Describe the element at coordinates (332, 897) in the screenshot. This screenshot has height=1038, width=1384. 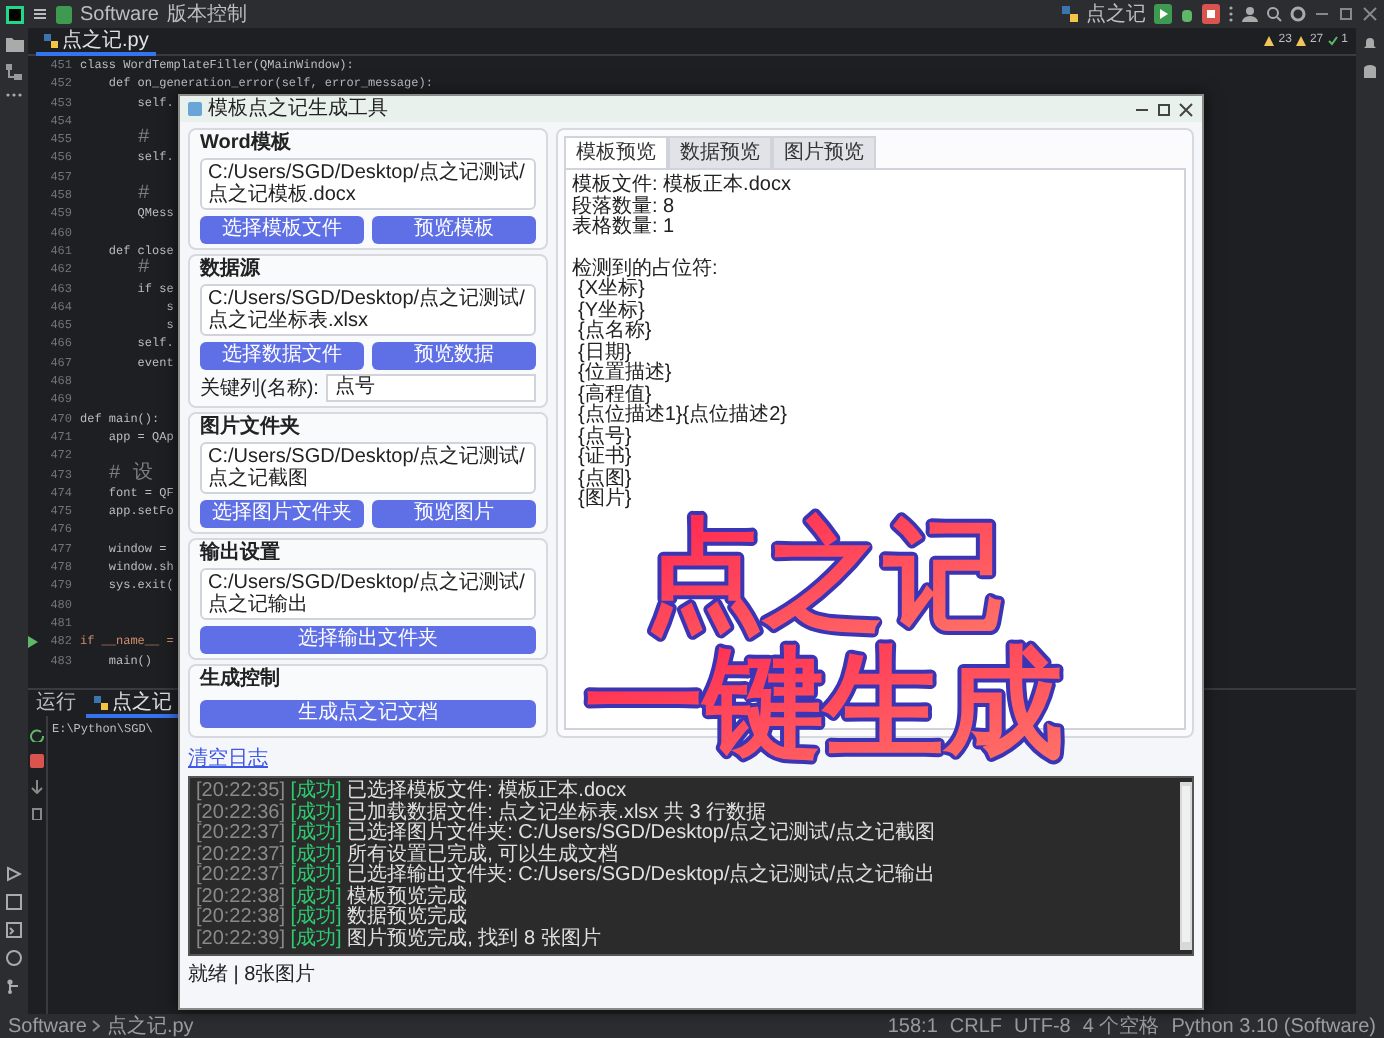
I see `log-line: [20:22:38] [成功] 模板预览完成` at that location.